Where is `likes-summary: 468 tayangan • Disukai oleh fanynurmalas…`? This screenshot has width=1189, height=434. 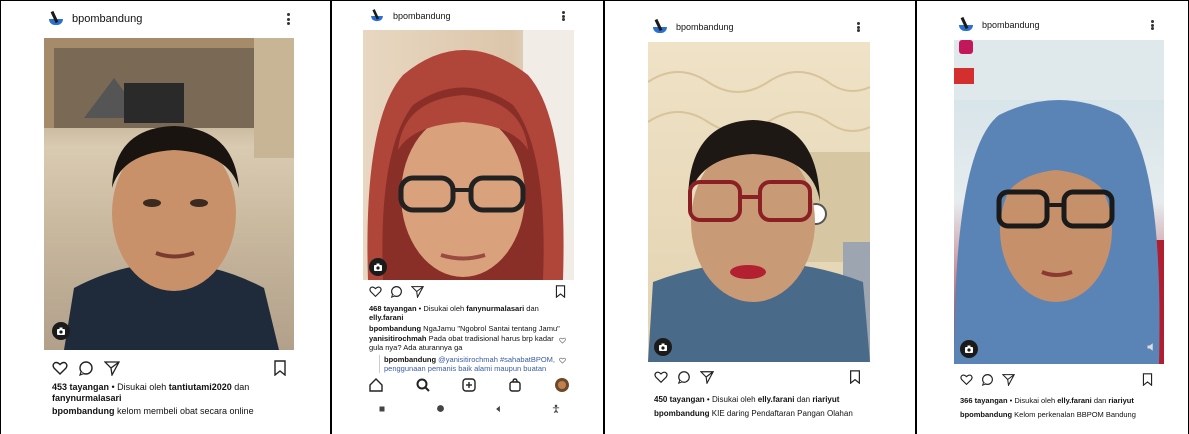 likes-summary: 468 tayangan • Disukai oleh fanynurmalas… is located at coordinates (469, 313).